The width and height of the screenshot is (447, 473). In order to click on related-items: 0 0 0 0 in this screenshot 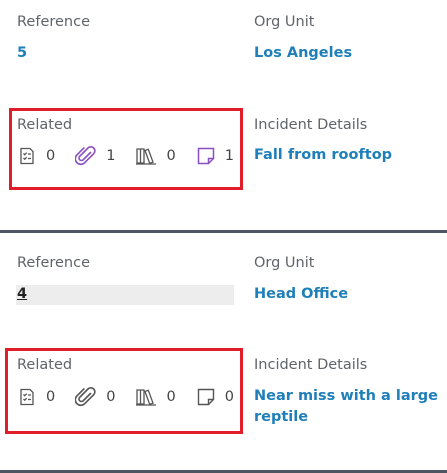, I will do `click(135, 397)`.